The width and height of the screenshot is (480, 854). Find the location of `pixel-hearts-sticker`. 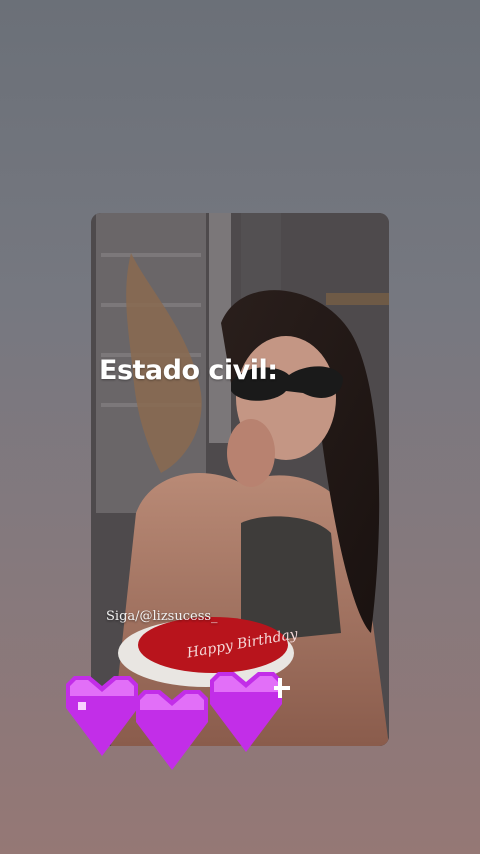

pixel-hearts-sticker is located at coordinates (178, 721).